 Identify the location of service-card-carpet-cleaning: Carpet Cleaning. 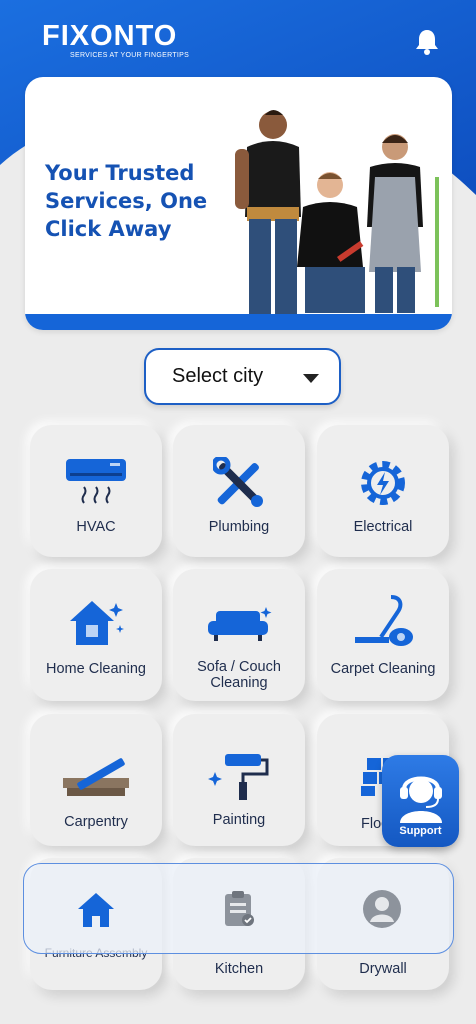
(383, 635).